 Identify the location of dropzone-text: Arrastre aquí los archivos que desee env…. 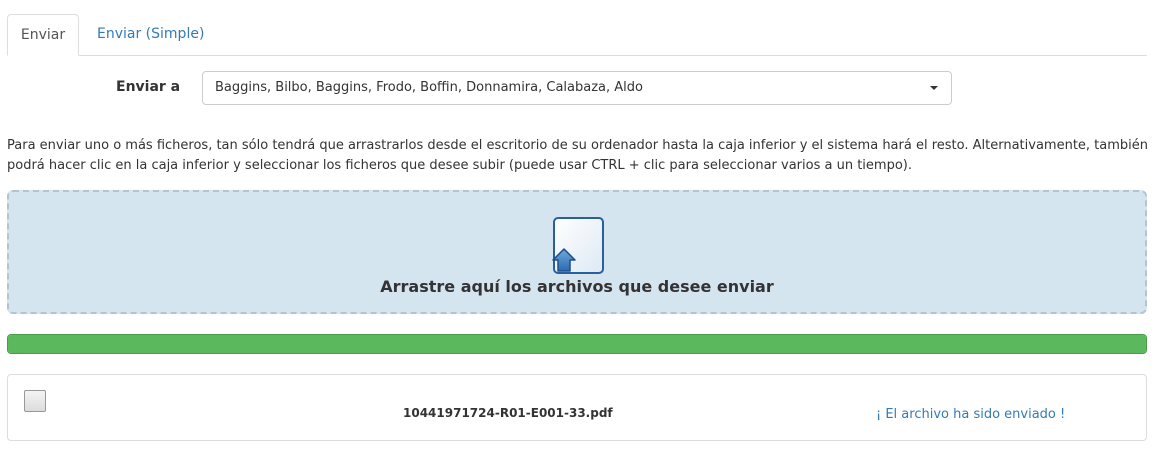
(577, 286).